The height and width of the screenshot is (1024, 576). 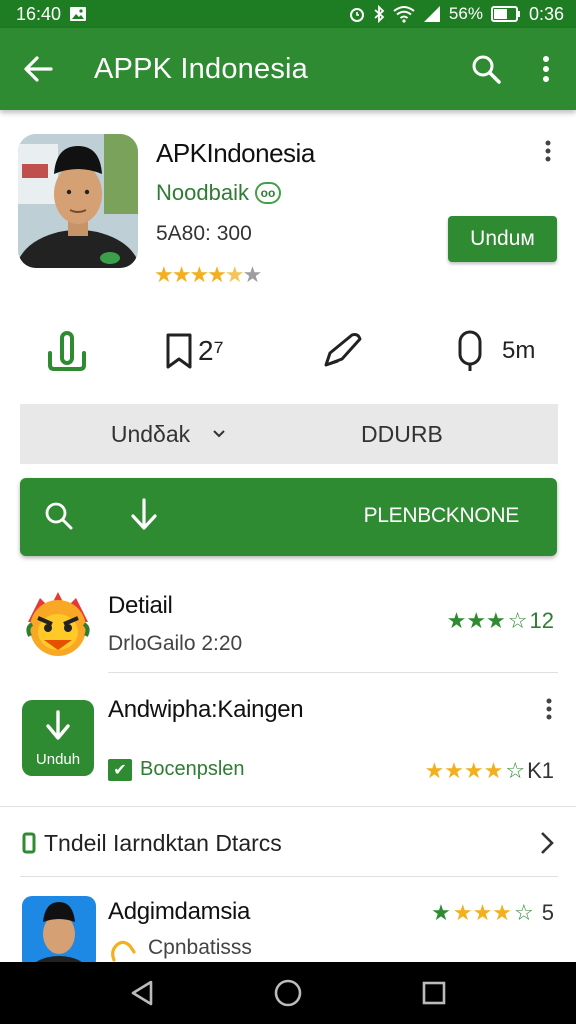 I want to click on download-icon, so click(x=67, y=351).